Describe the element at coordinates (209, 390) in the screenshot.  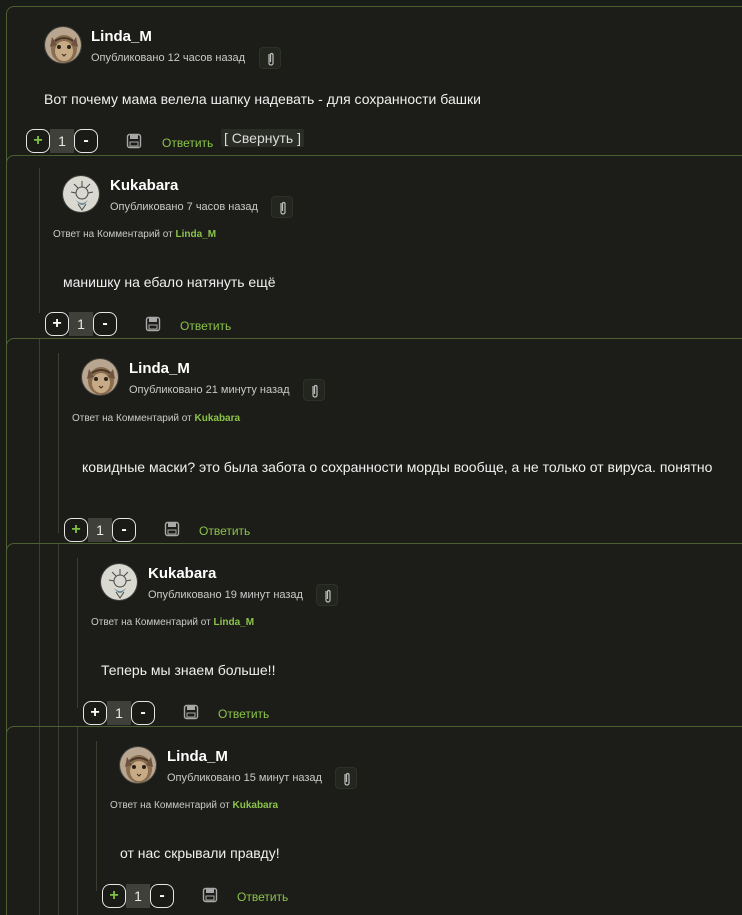
I see `published-time: Опубликовано 21 минуту назад` at that location.